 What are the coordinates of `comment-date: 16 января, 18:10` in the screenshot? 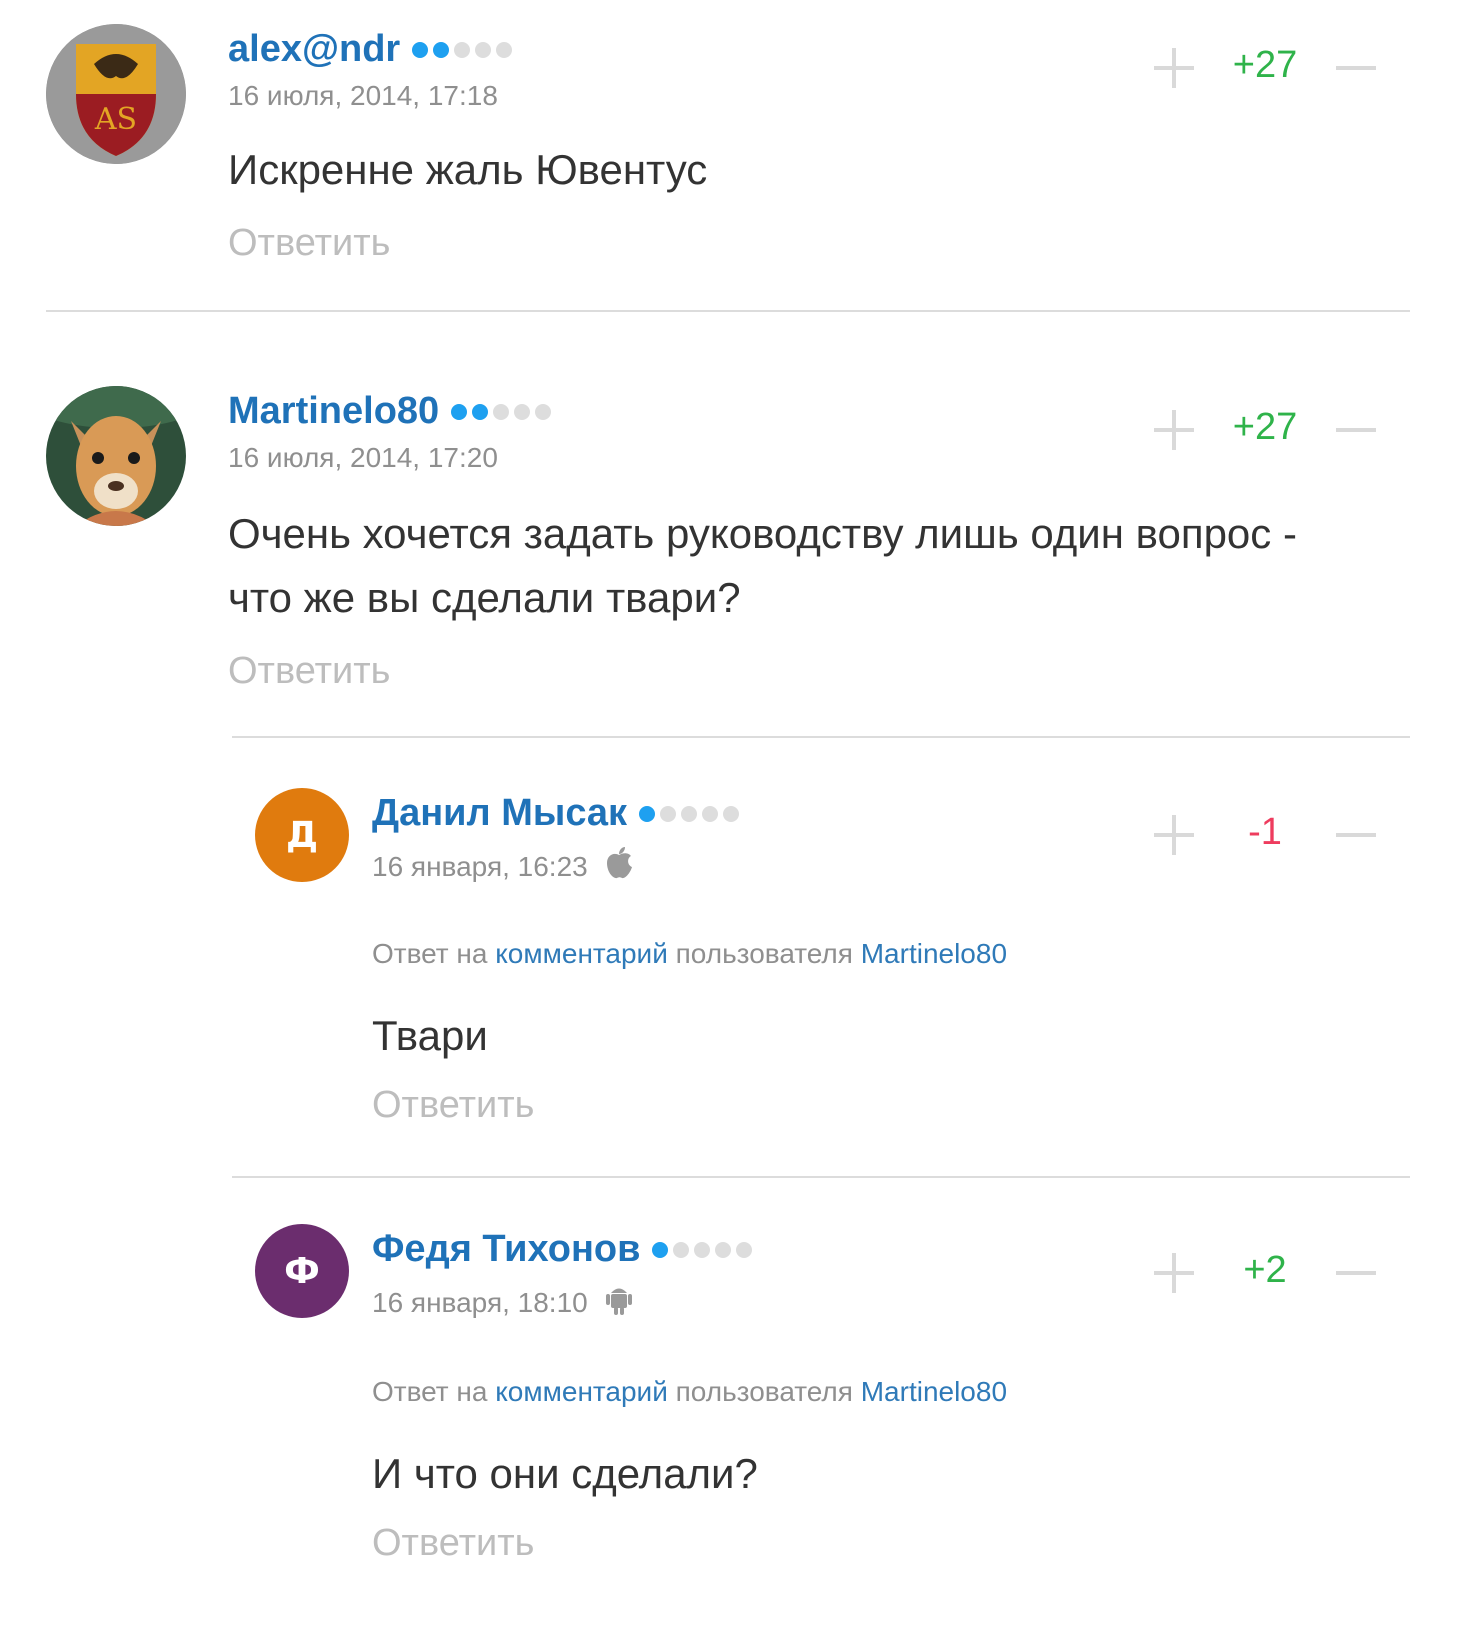 It's located at (503, 1302).